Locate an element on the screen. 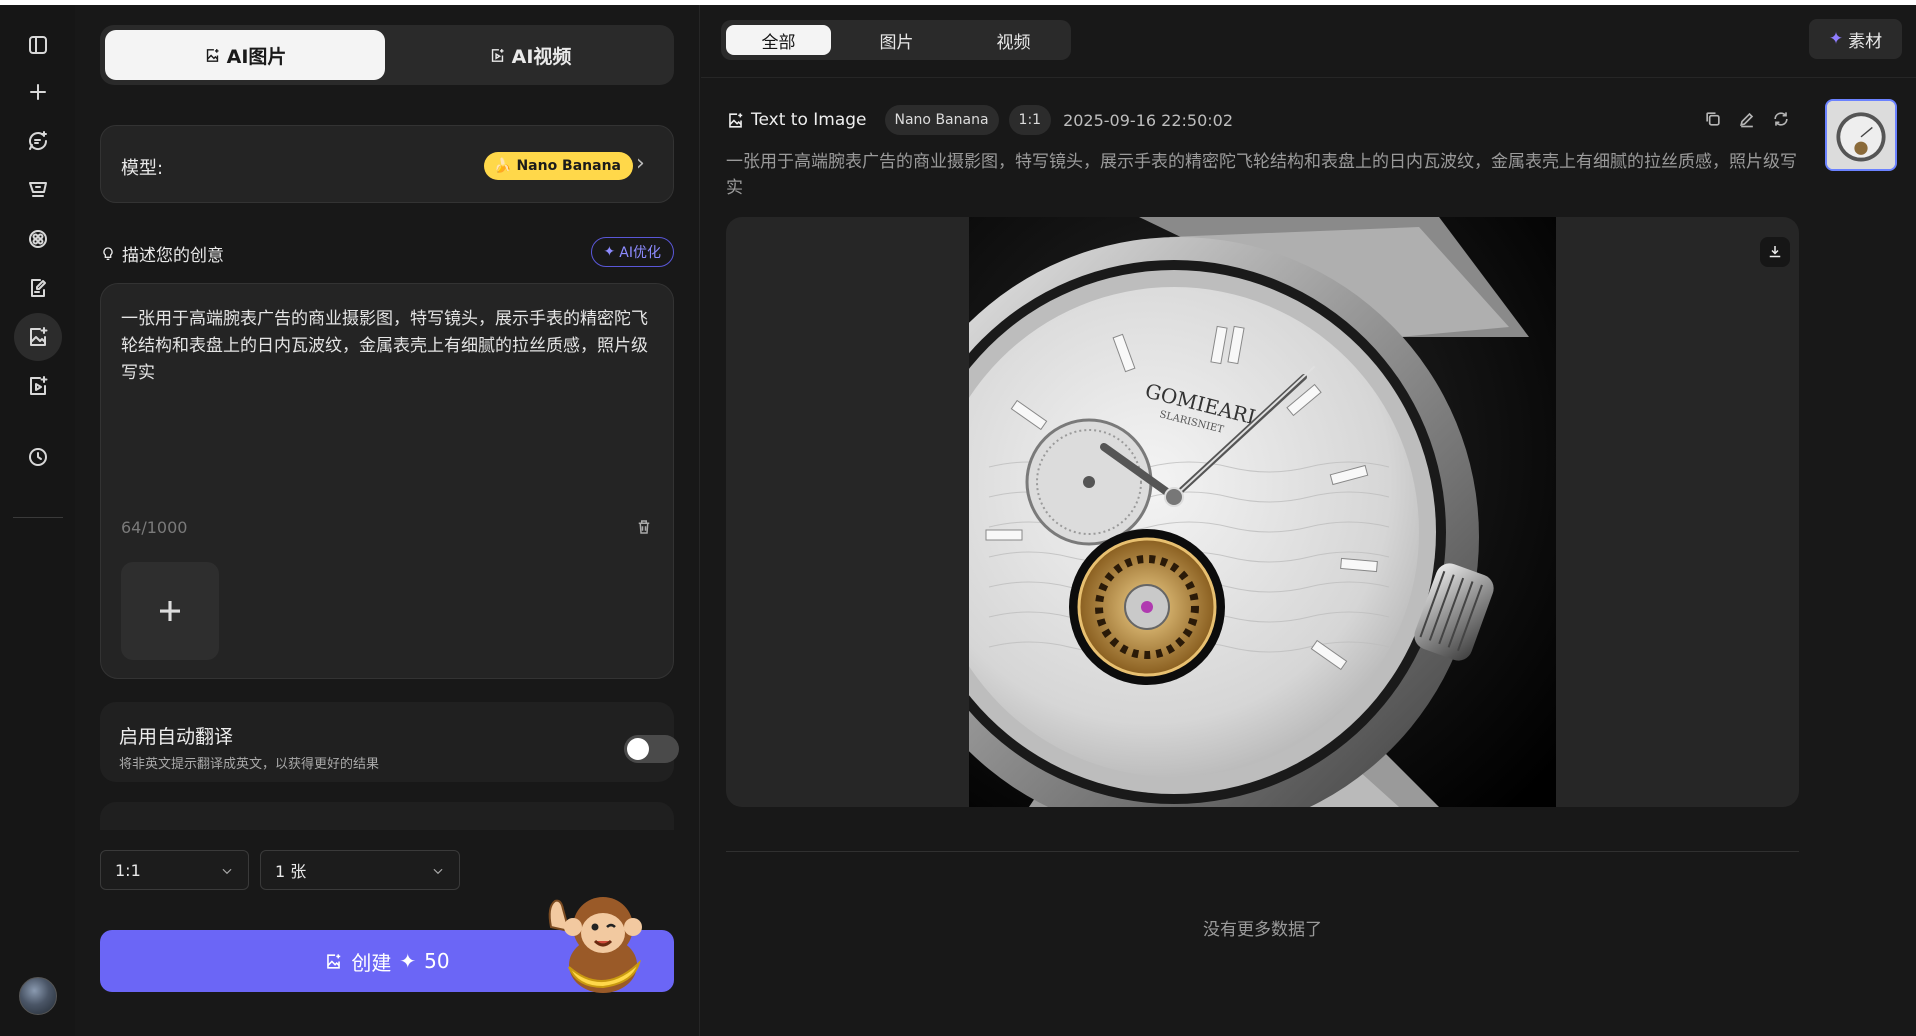 This screenshot has width=1916, height=1036. trash-icon is located at coordinates (644, 527).